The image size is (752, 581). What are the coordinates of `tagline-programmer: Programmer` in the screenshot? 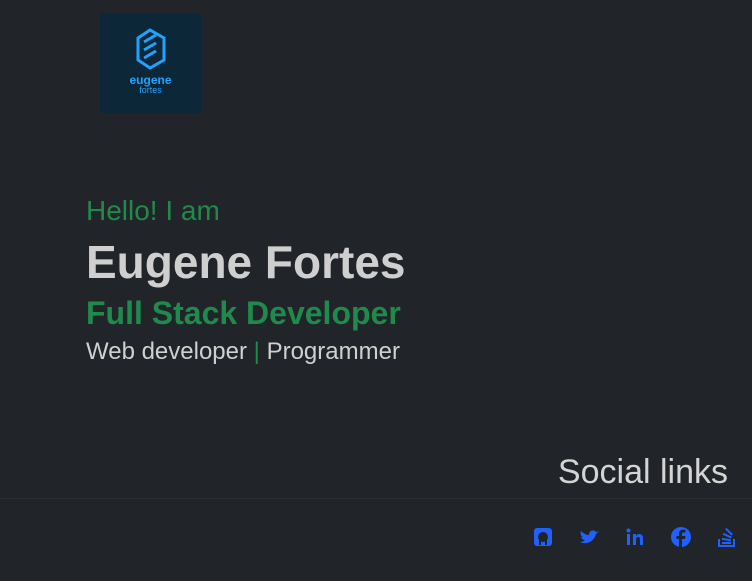 It's located at (333, 351).